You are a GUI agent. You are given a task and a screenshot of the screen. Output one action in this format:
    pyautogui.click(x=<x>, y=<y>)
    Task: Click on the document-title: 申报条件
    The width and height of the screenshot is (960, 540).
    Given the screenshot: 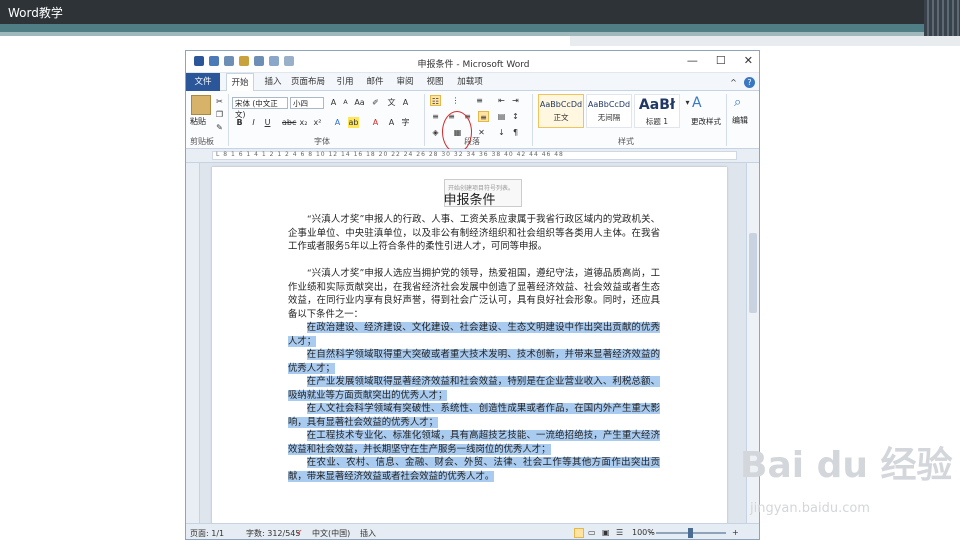 What is the action you would take?
    pyautogui.click(x=469, y=200)
    